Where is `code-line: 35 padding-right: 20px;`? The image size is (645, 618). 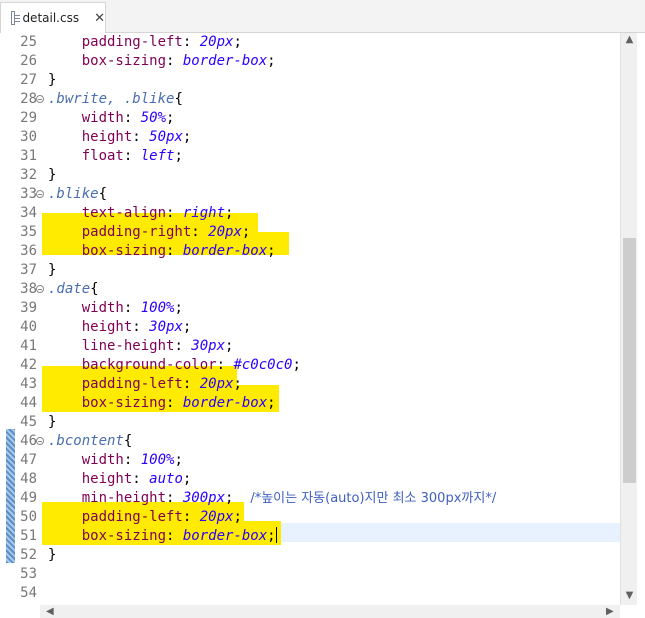
code-line: 35 padding-right: 20px; is located at coordinates (310, 232).